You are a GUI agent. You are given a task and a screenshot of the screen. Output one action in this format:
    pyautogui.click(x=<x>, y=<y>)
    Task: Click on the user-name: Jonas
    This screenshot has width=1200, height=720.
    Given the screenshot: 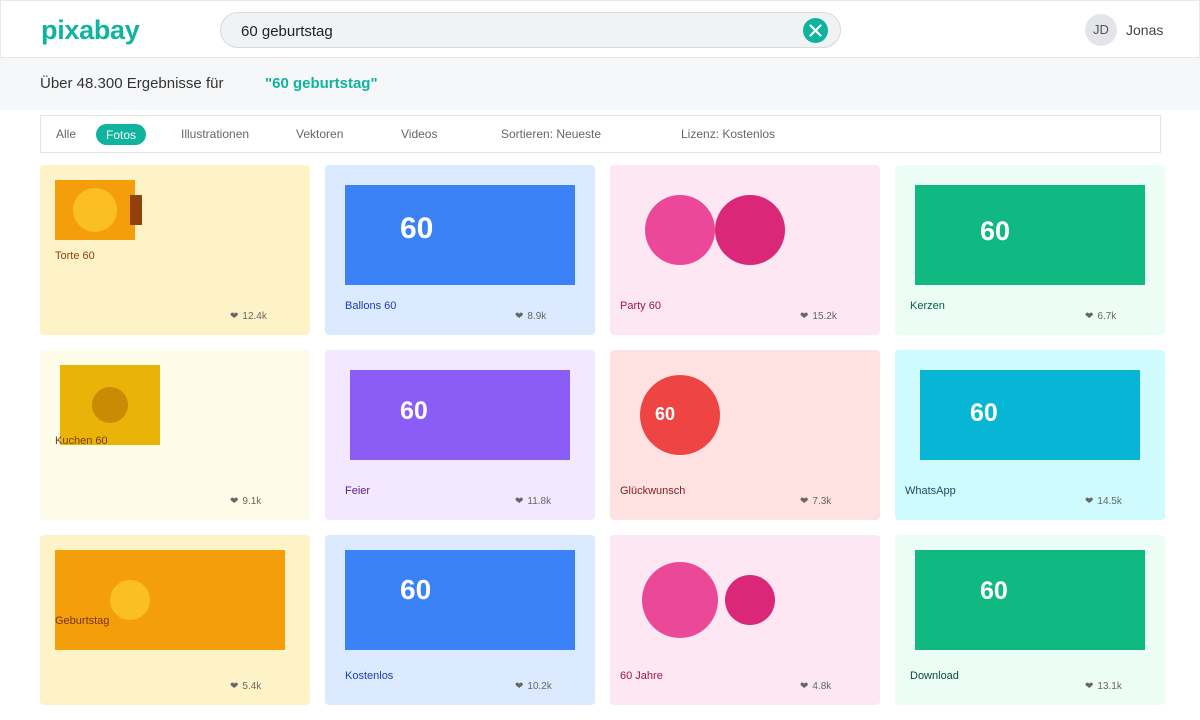 What is the action you would take?
    pyautogui.click(x=1144, y=30)
    